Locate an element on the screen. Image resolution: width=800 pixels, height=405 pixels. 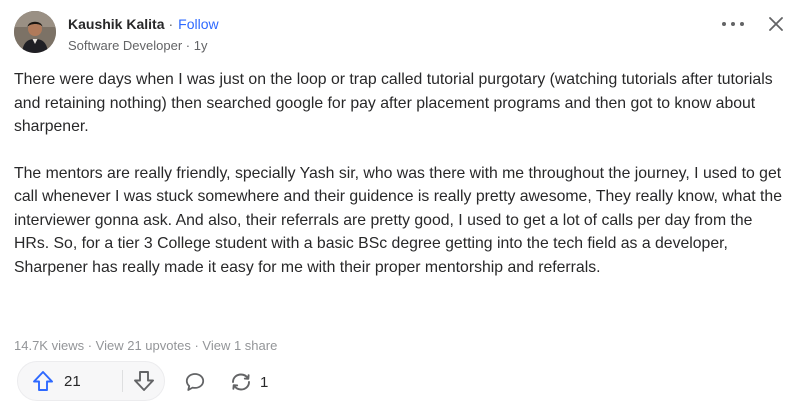
answer-age: 1y is located at coordinates (201, 45).